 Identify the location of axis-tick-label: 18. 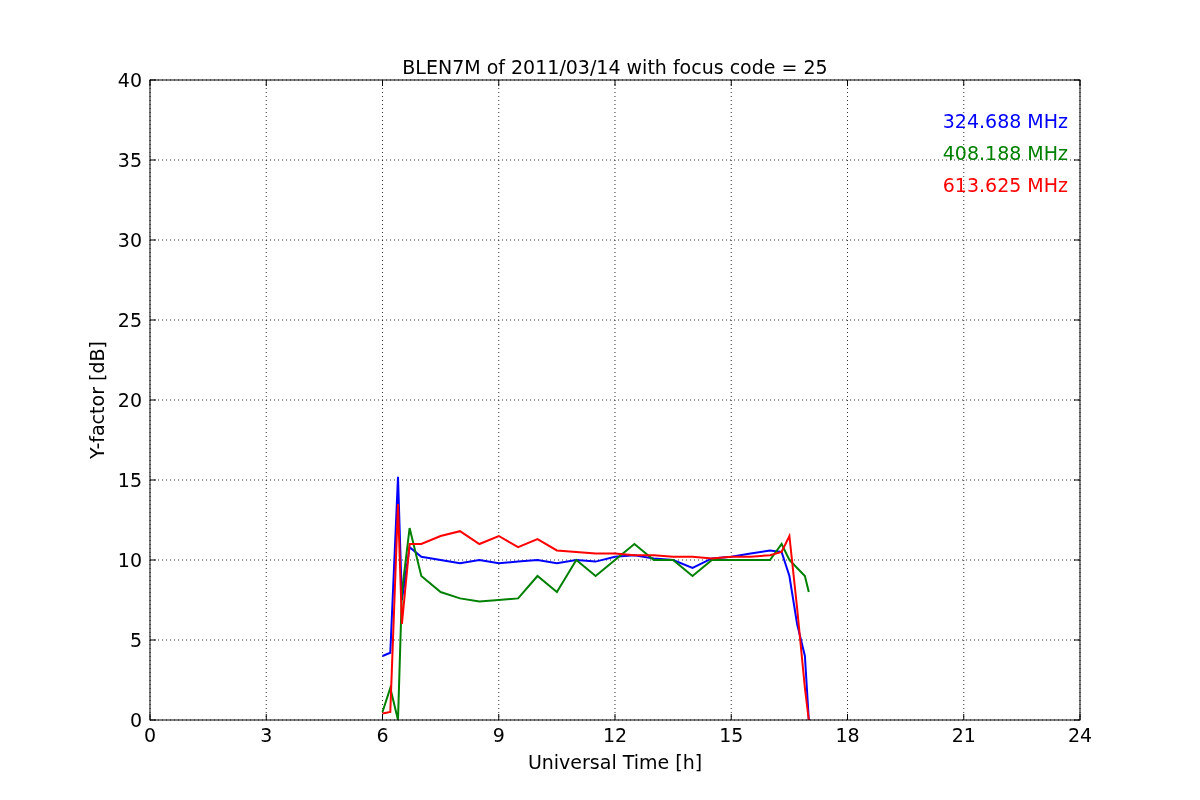
(847, 735).